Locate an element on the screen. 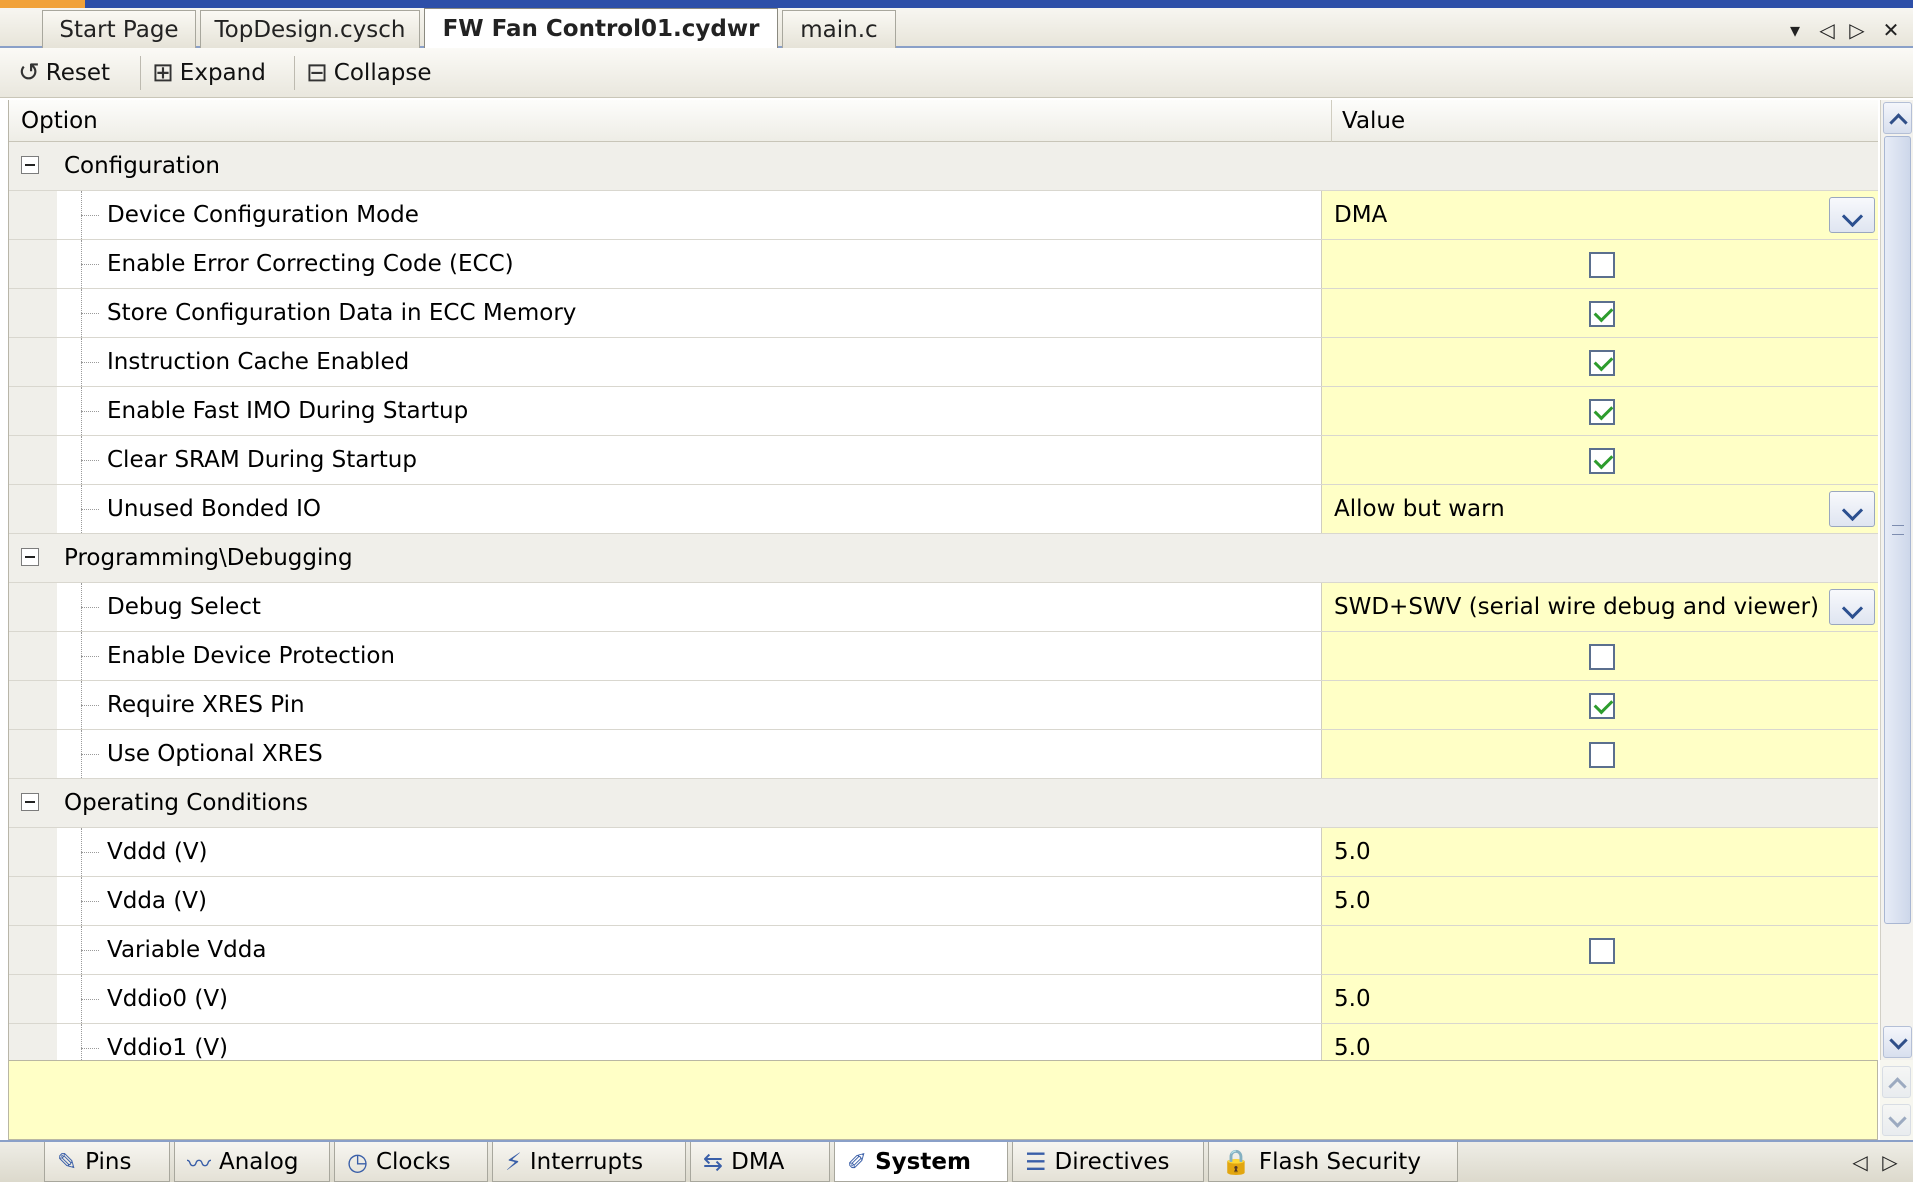 Image resolution: width=1913 pixels, height=1182 pixels. tab-pins: ✎ Pins is located at coordinates (107, 1162).